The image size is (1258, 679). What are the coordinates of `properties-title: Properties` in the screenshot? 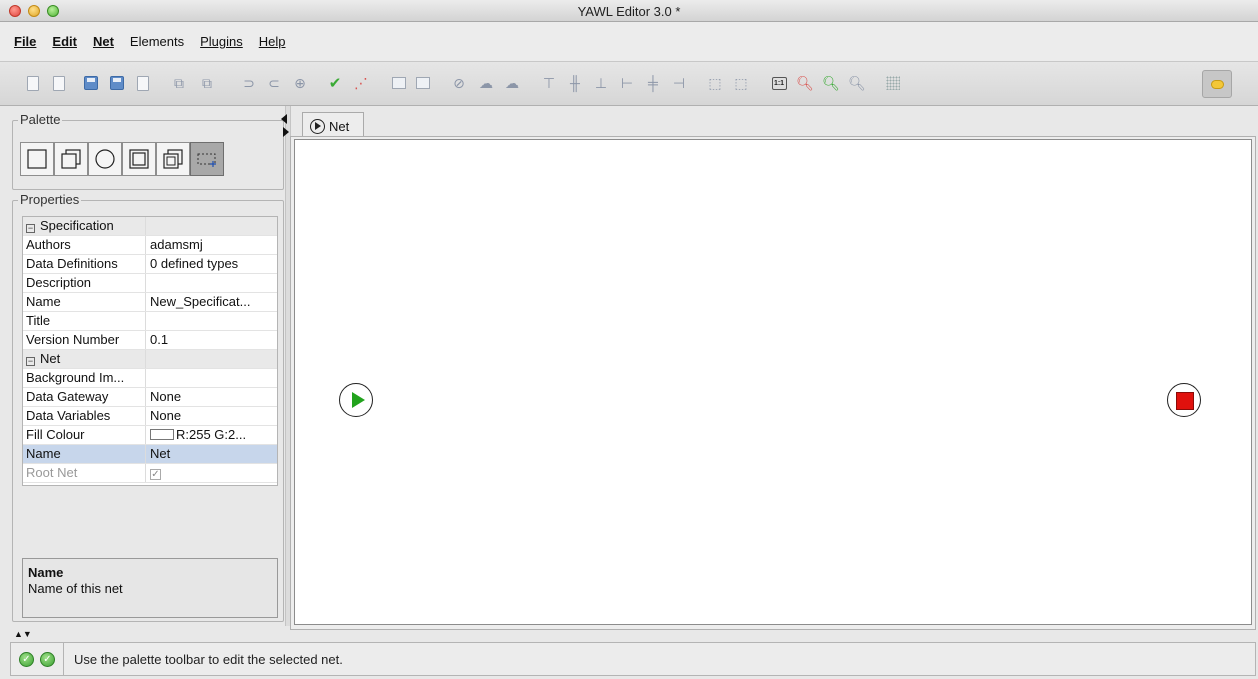 It's located at (50, 199).